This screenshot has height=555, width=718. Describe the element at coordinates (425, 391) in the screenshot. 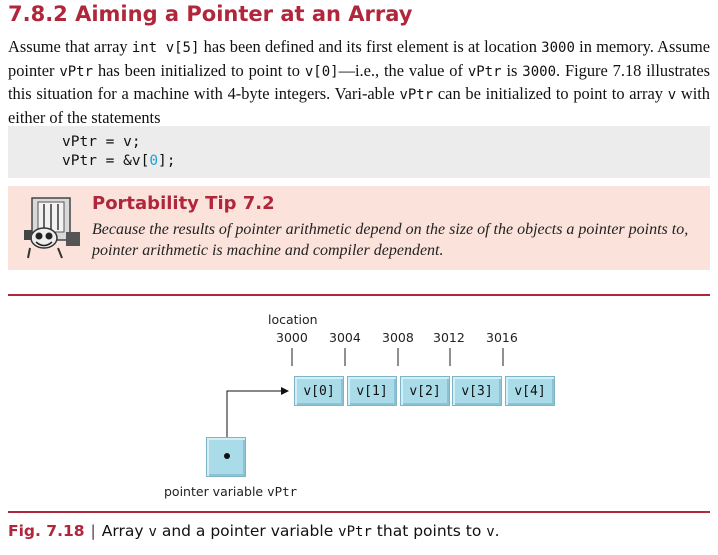

I see `array-cell: v[2]` at that location.